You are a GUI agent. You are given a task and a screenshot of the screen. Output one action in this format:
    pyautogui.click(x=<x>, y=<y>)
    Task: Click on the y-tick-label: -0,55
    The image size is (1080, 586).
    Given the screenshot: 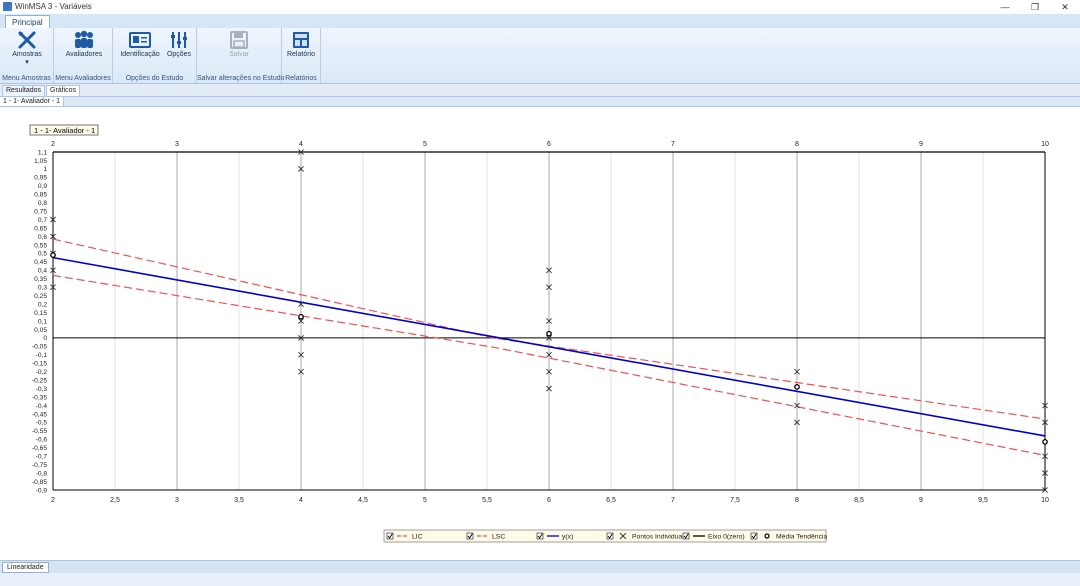 What is the action you would take?
    pyautogui.click(x=39, y=431)
    